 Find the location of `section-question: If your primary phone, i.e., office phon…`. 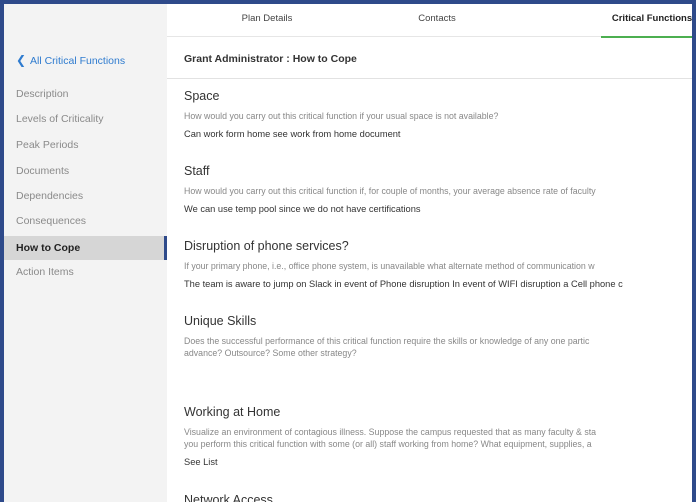

section-question: If your primary phone, i.e., office phon… is located at coordinates (389, 266).